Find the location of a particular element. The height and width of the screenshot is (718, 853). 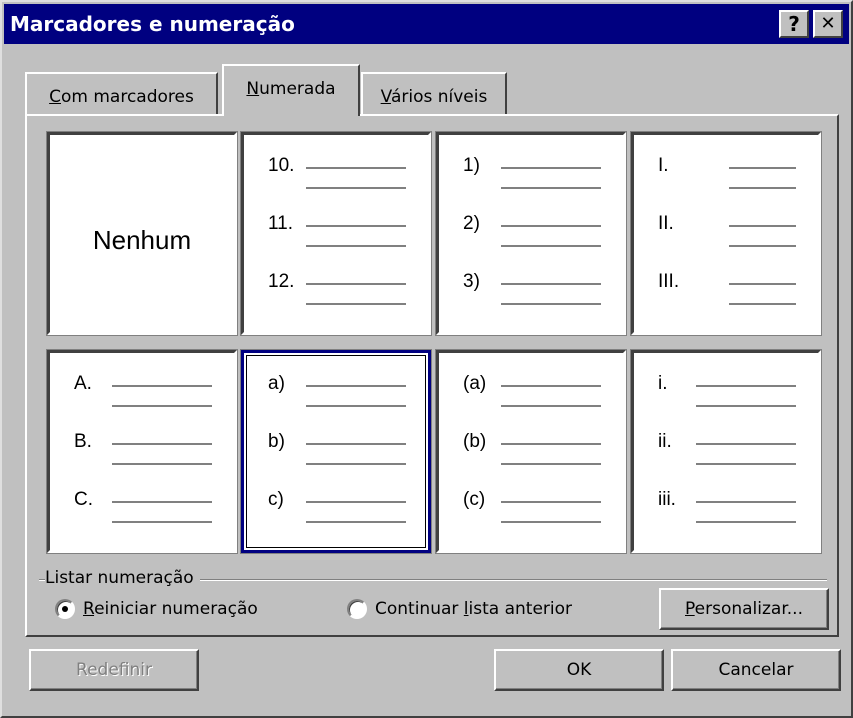

preview-row: c) is located at coordinates (336, 511).